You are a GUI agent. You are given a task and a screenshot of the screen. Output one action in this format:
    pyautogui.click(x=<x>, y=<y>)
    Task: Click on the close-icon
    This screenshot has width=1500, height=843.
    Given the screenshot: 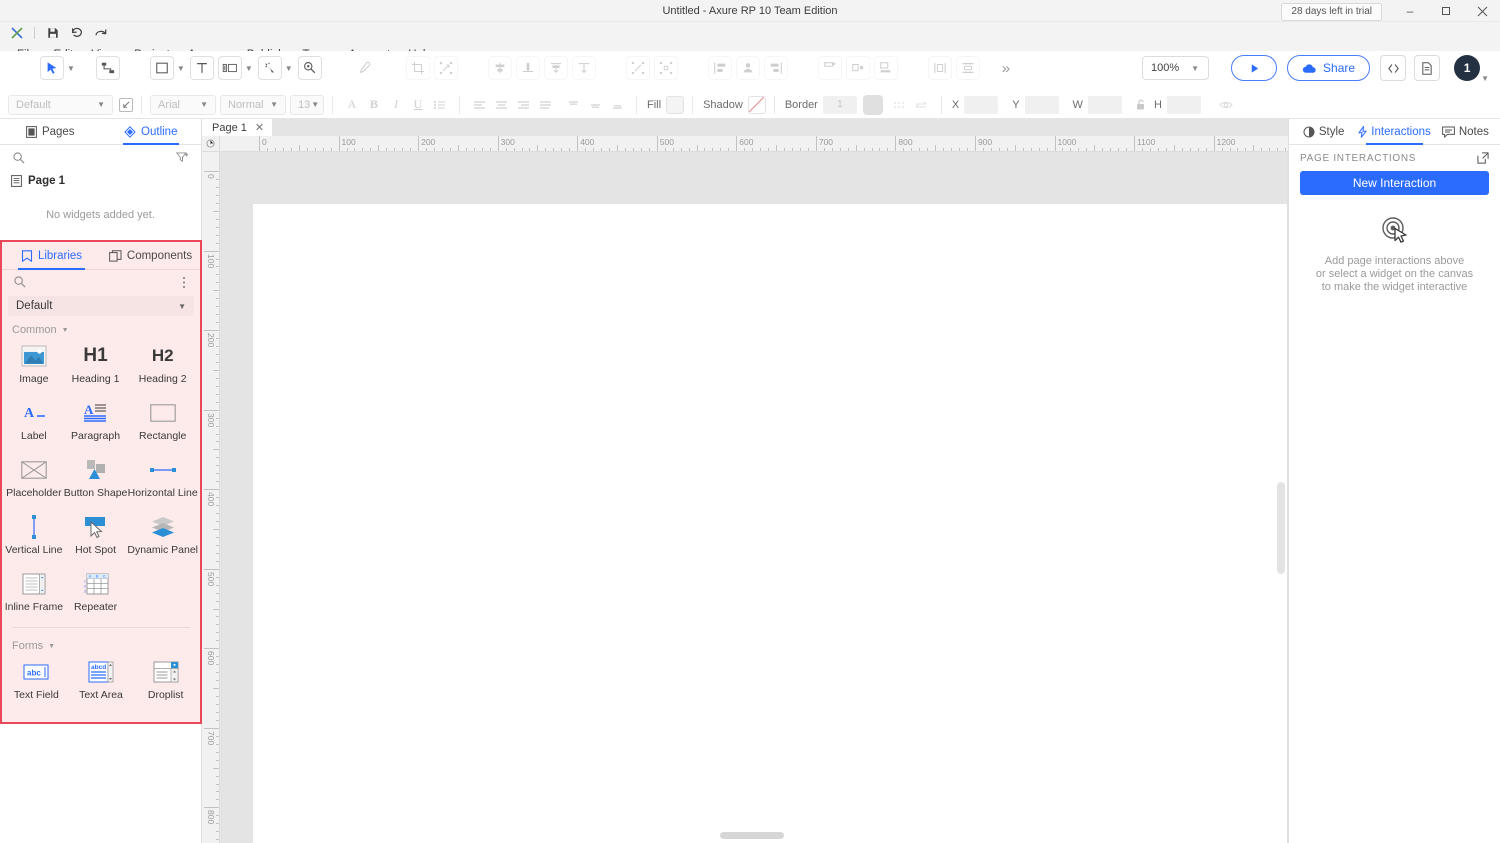 What is the action you would take?
    pyautogui.click(x=1482, y=11)
    